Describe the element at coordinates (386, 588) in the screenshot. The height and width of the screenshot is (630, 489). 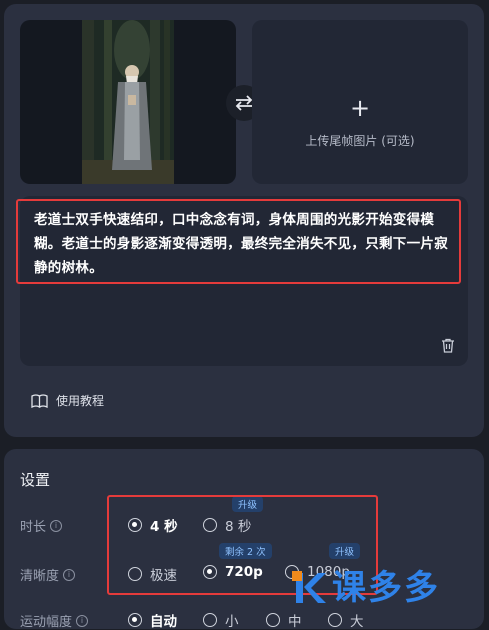
I see `watermark-text: 课多多` at that location.